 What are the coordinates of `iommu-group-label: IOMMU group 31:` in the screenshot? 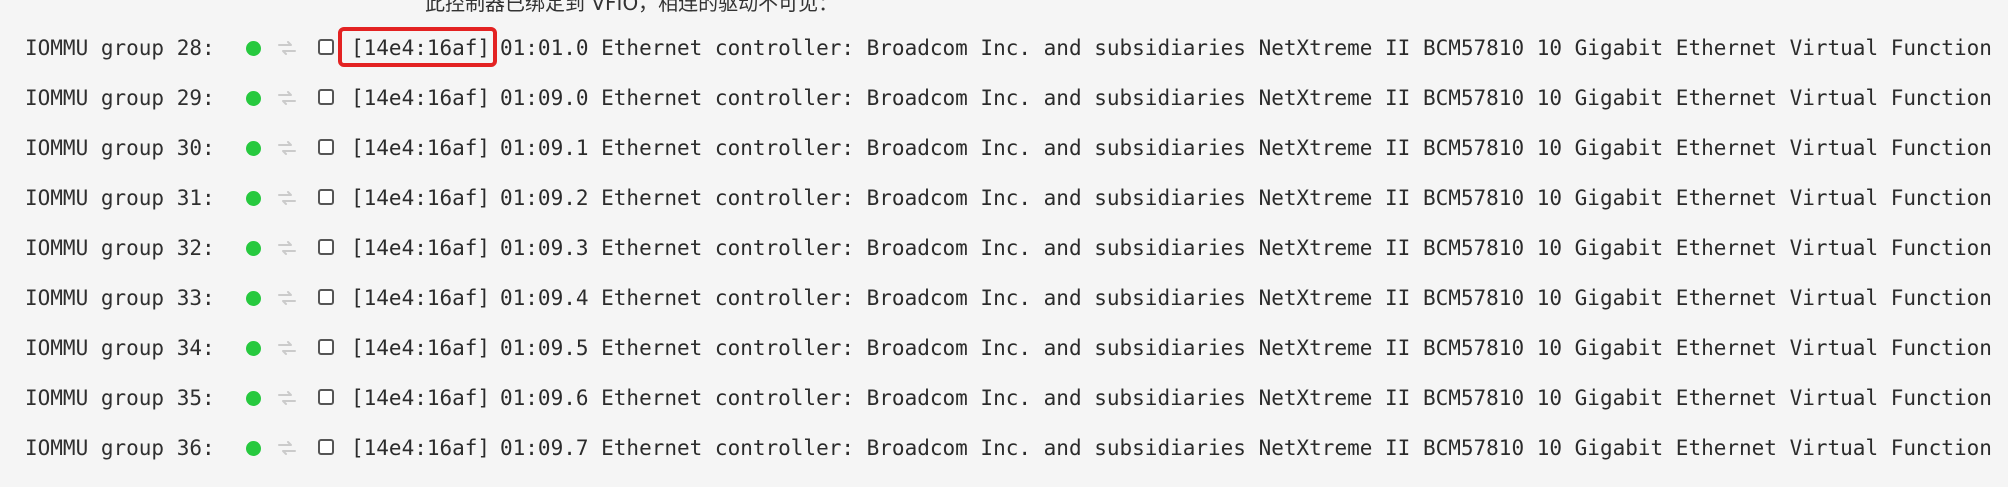 It's located at (120, 198).